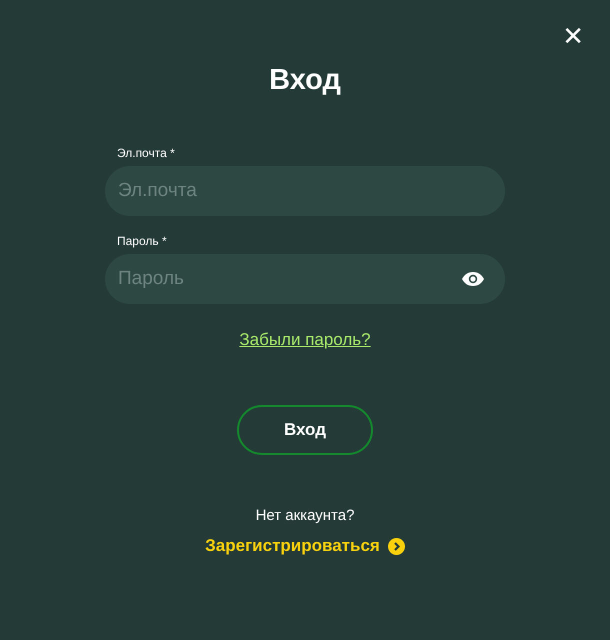 This screenshot has height=640, width=610. What do you see at coordinates (305, 546) in the screenshot?
I see `signup-link: Зарегистрироваться` at bounding box center [305, 546].